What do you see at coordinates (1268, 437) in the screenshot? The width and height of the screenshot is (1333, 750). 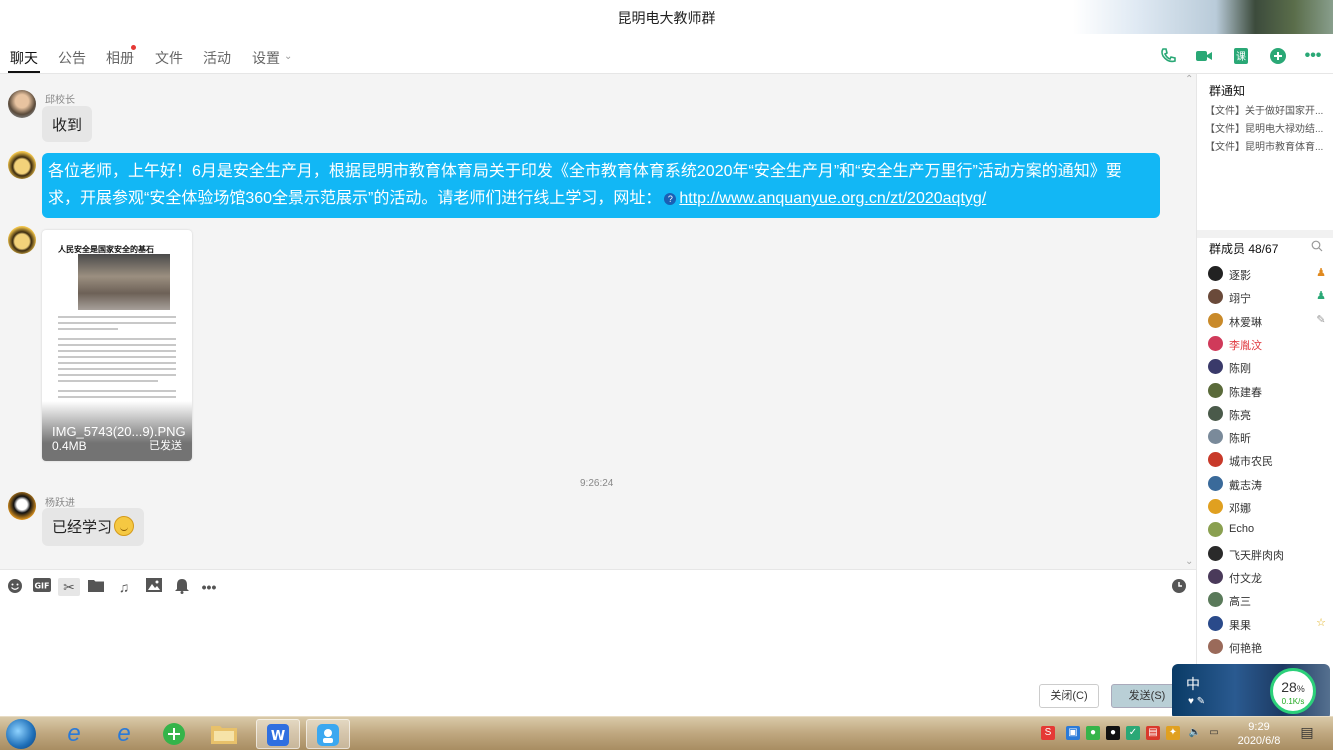 I see `member-item: 陈昕` at bounding box center [1268, 437].